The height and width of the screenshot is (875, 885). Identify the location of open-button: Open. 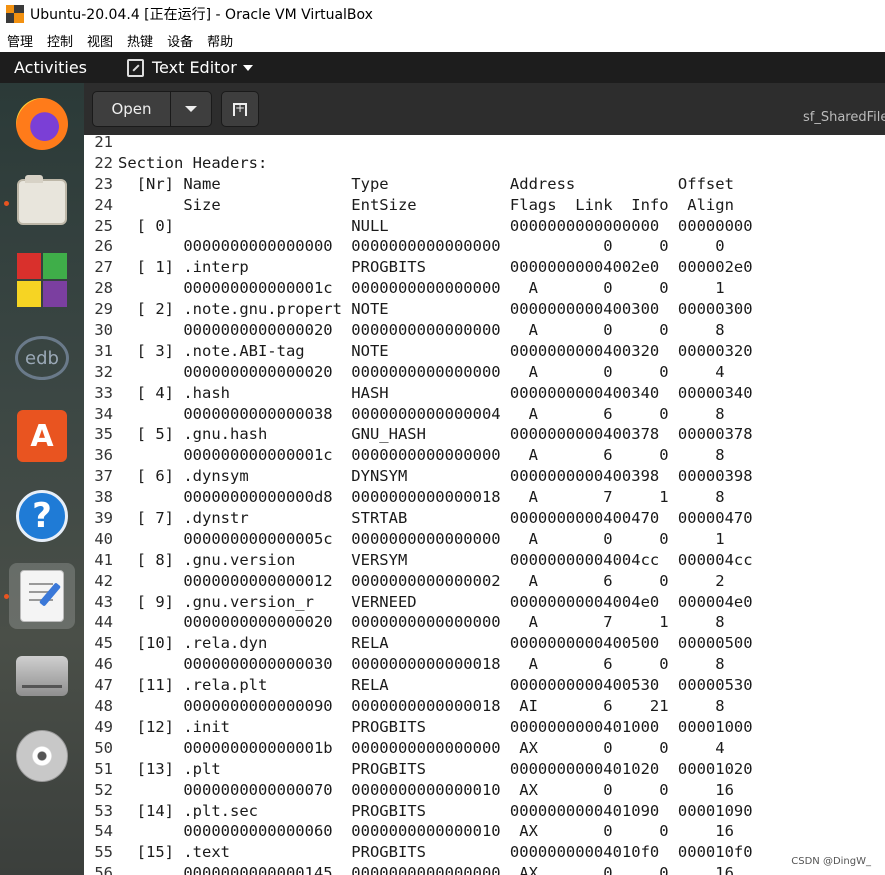
(132, 109).